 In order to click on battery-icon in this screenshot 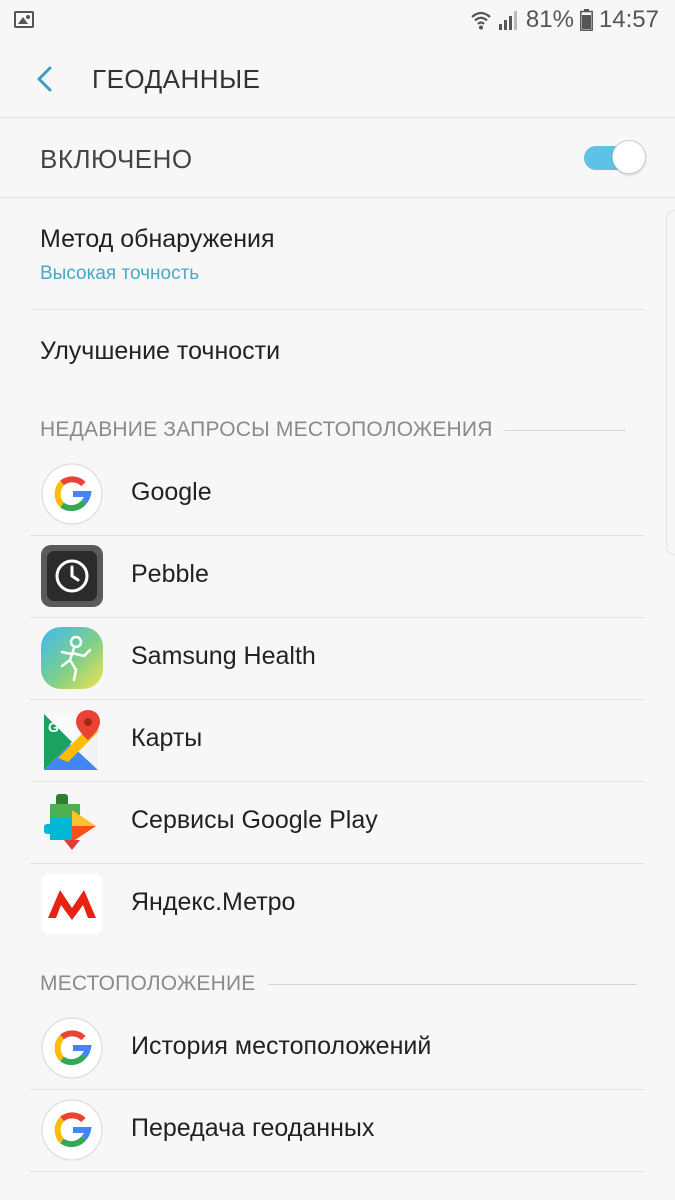, I will do `click(586, 20)`.